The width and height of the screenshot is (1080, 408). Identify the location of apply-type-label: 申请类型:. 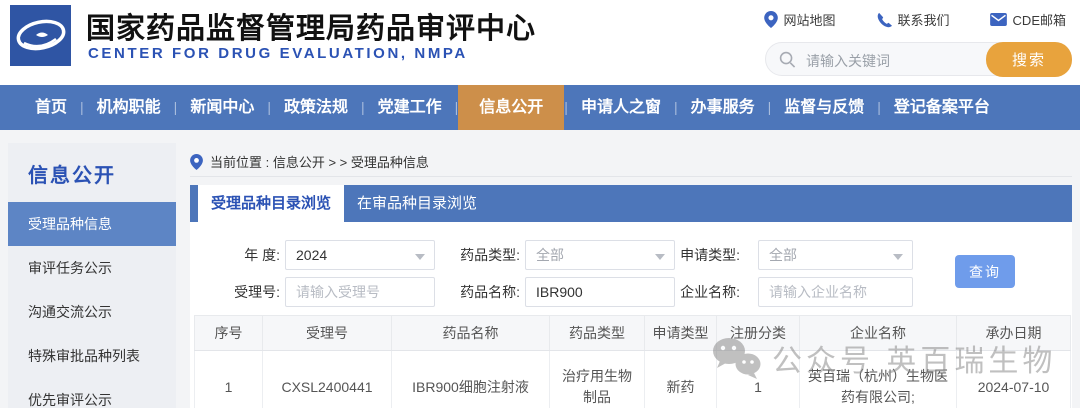
(710, 255).